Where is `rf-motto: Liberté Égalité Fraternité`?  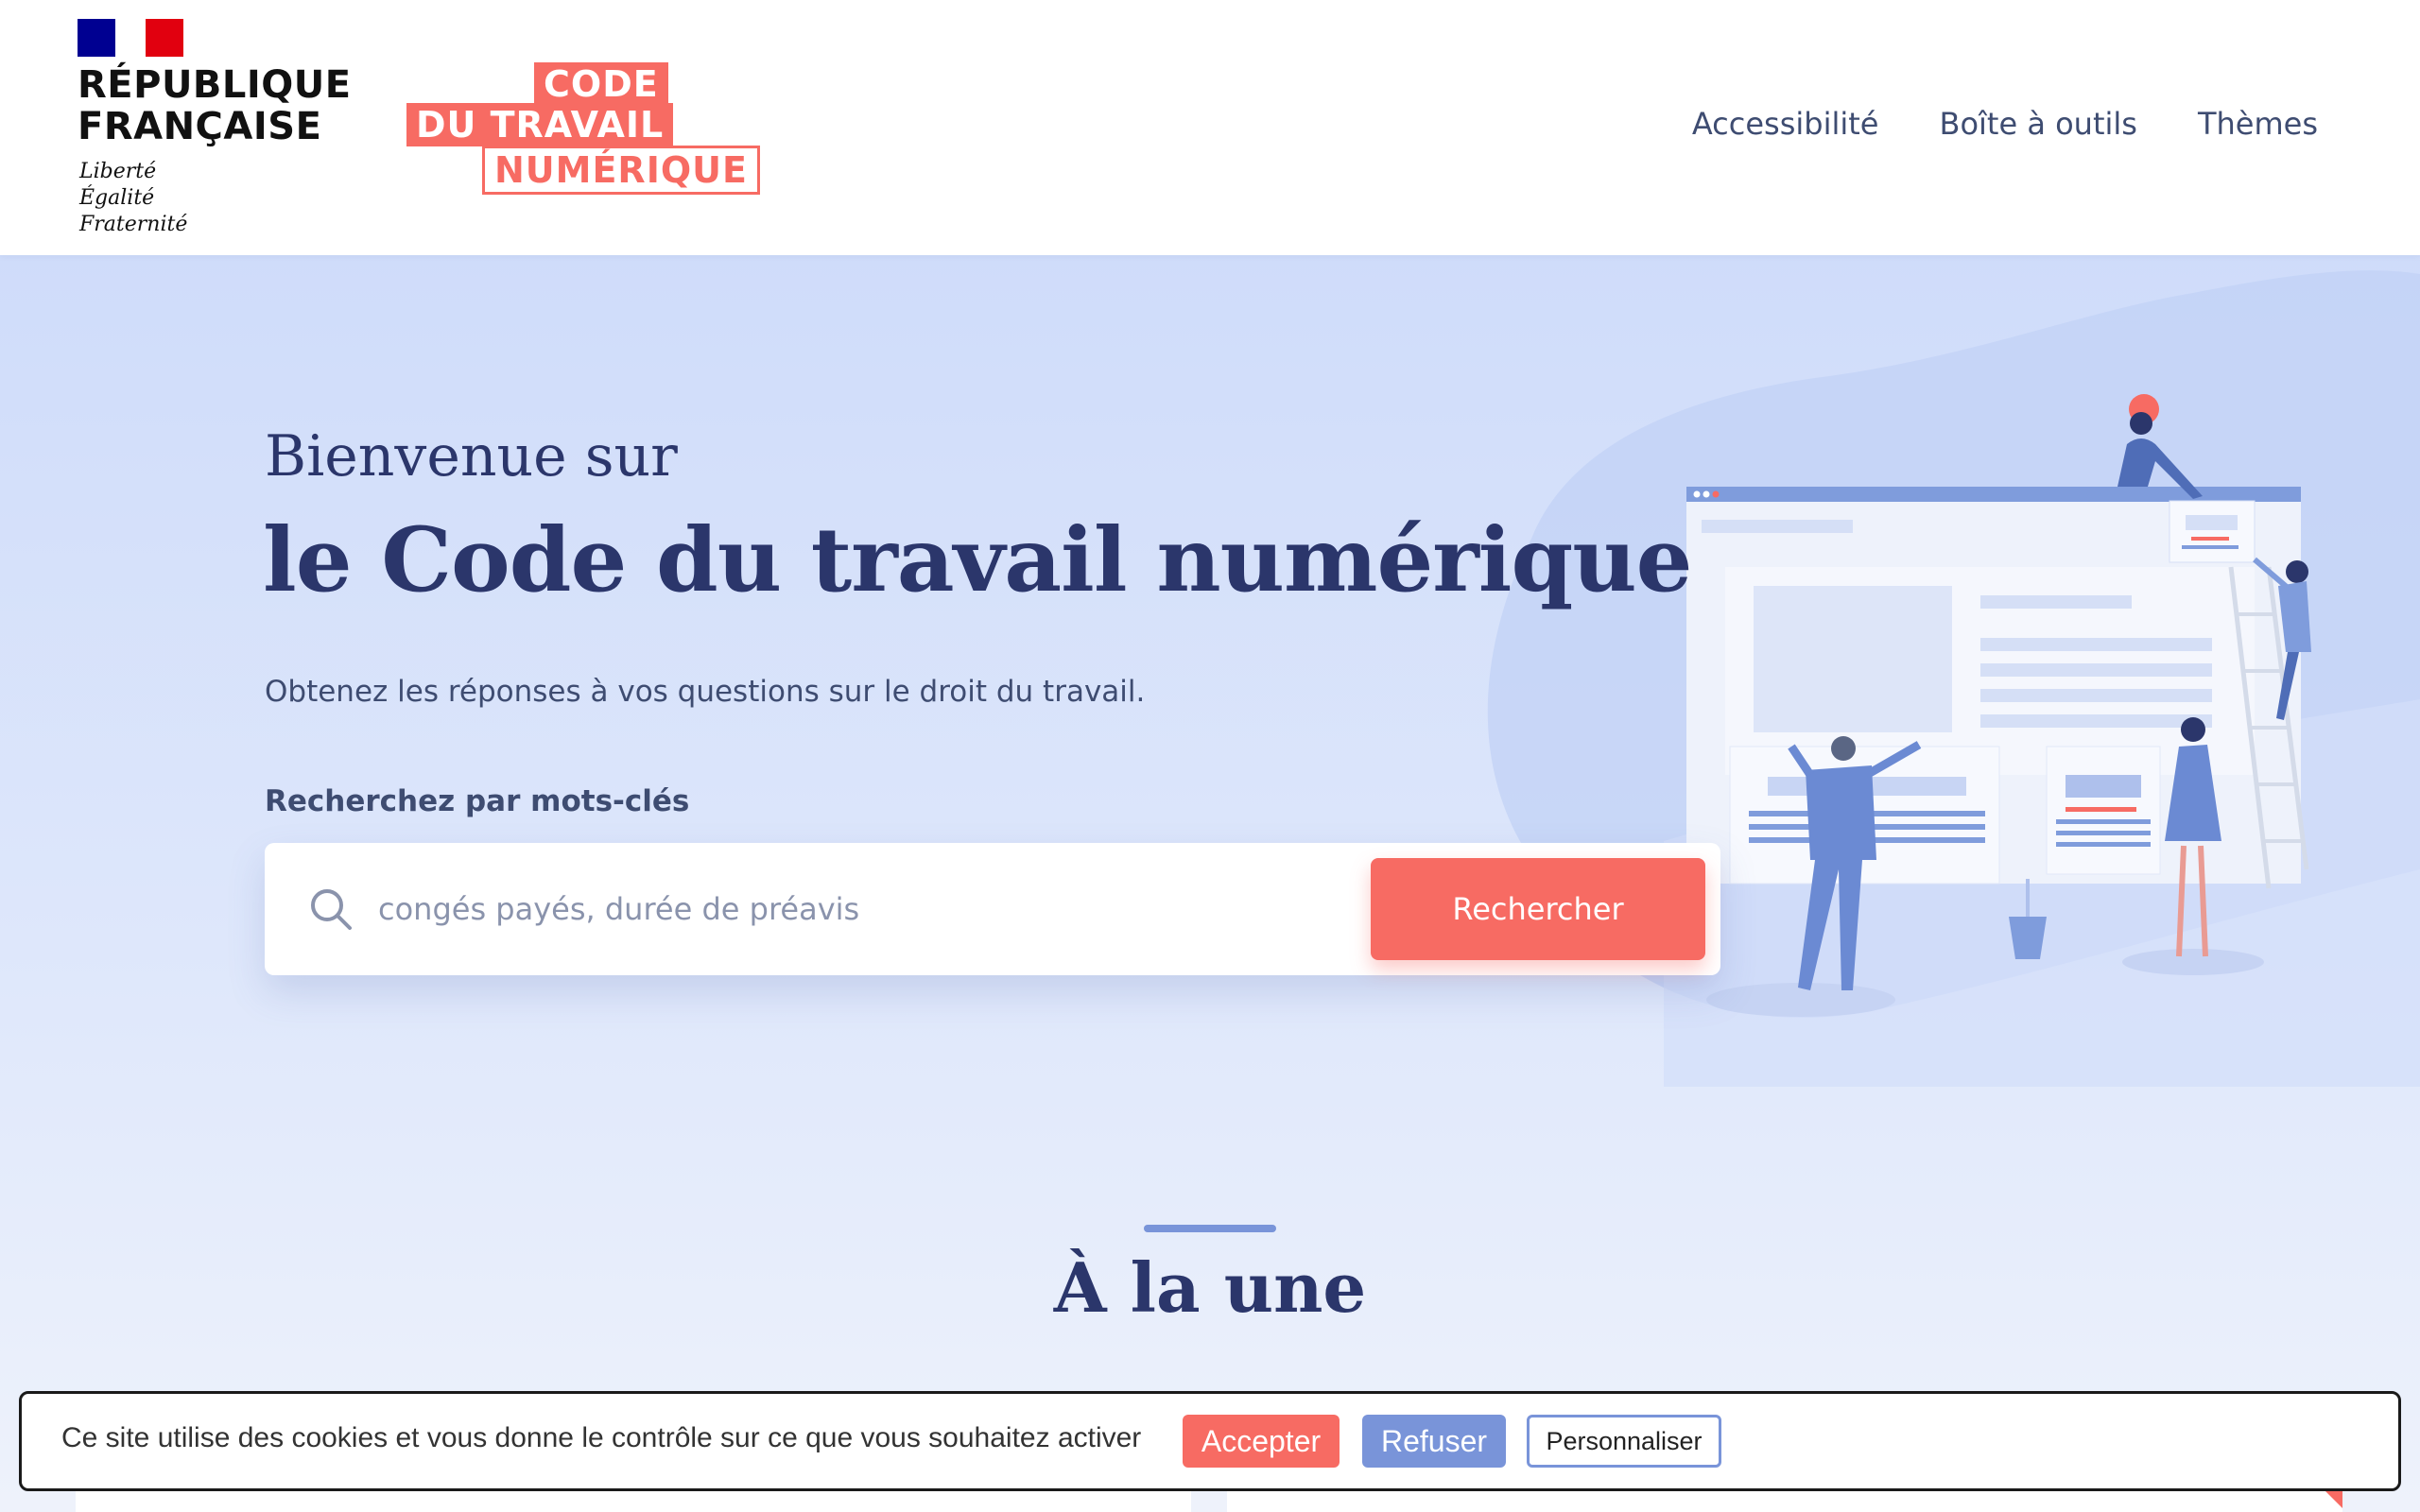 rf-motto: Liberté Égalité Fraternité is located at coordinates (133, 198).